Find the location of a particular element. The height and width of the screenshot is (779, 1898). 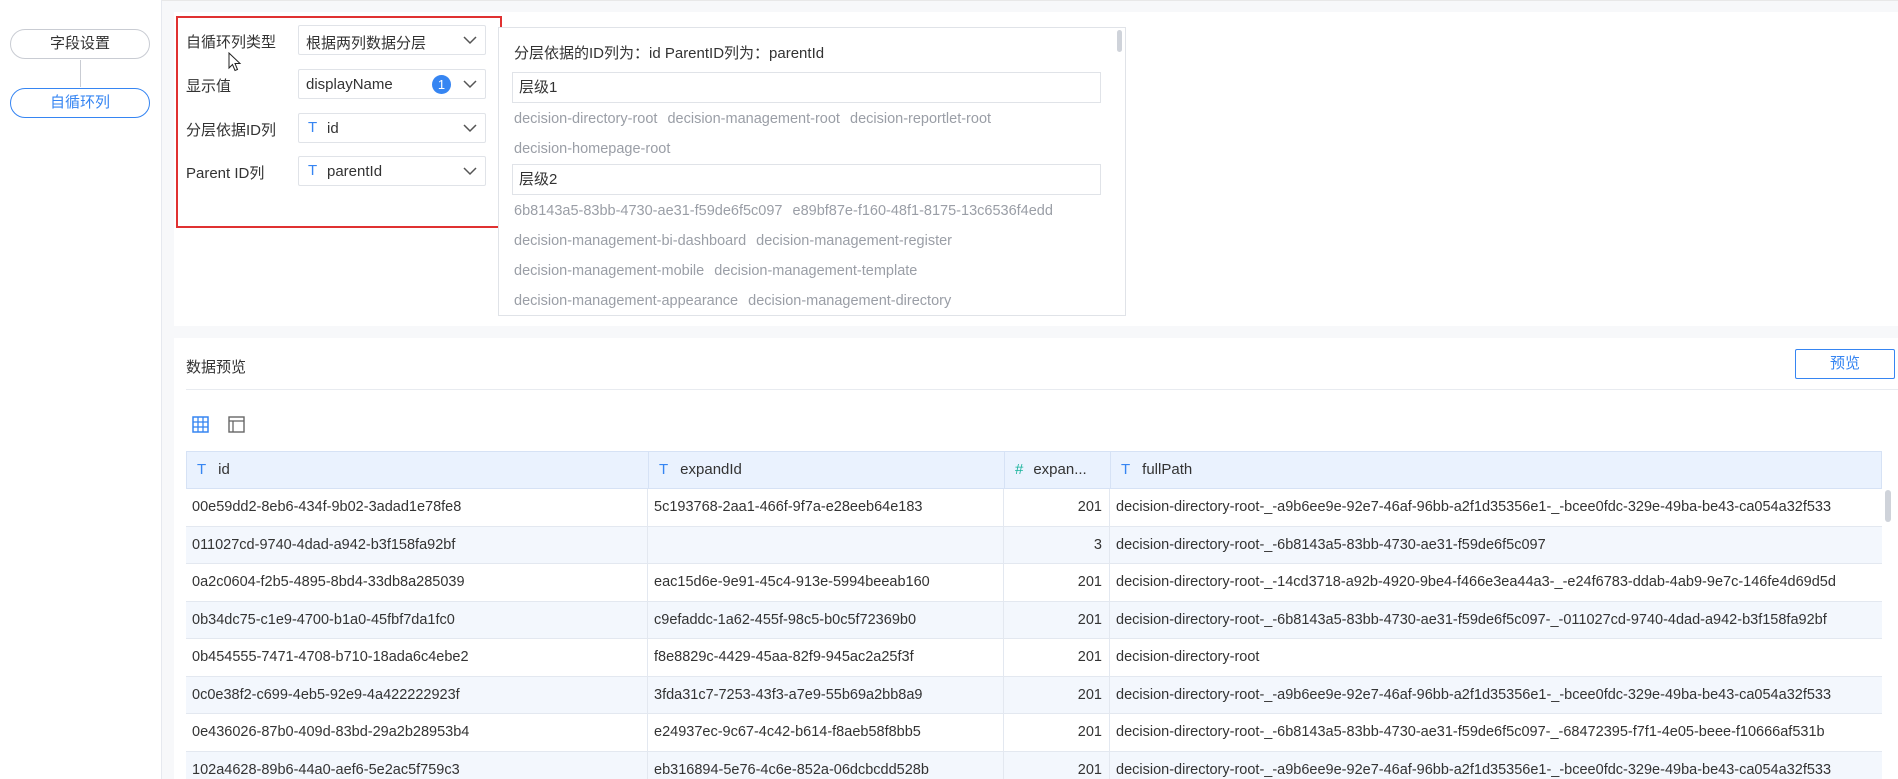

display-value-label: 显示值 is located at coordinates (209, 86).